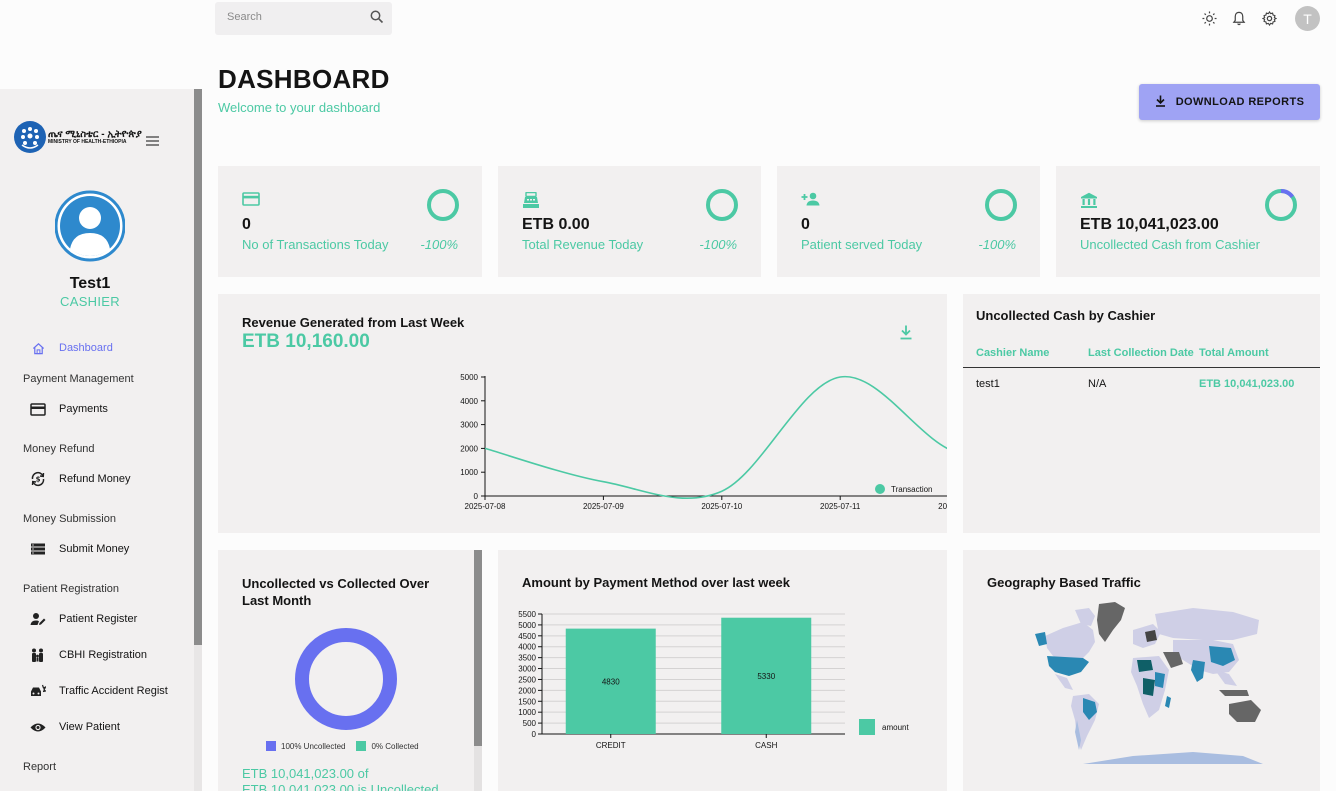 Image resolution: width=1336 pixels, height=791 pixels. I want to click on sidebar-item-label: Patient Register, so click(98, 619).